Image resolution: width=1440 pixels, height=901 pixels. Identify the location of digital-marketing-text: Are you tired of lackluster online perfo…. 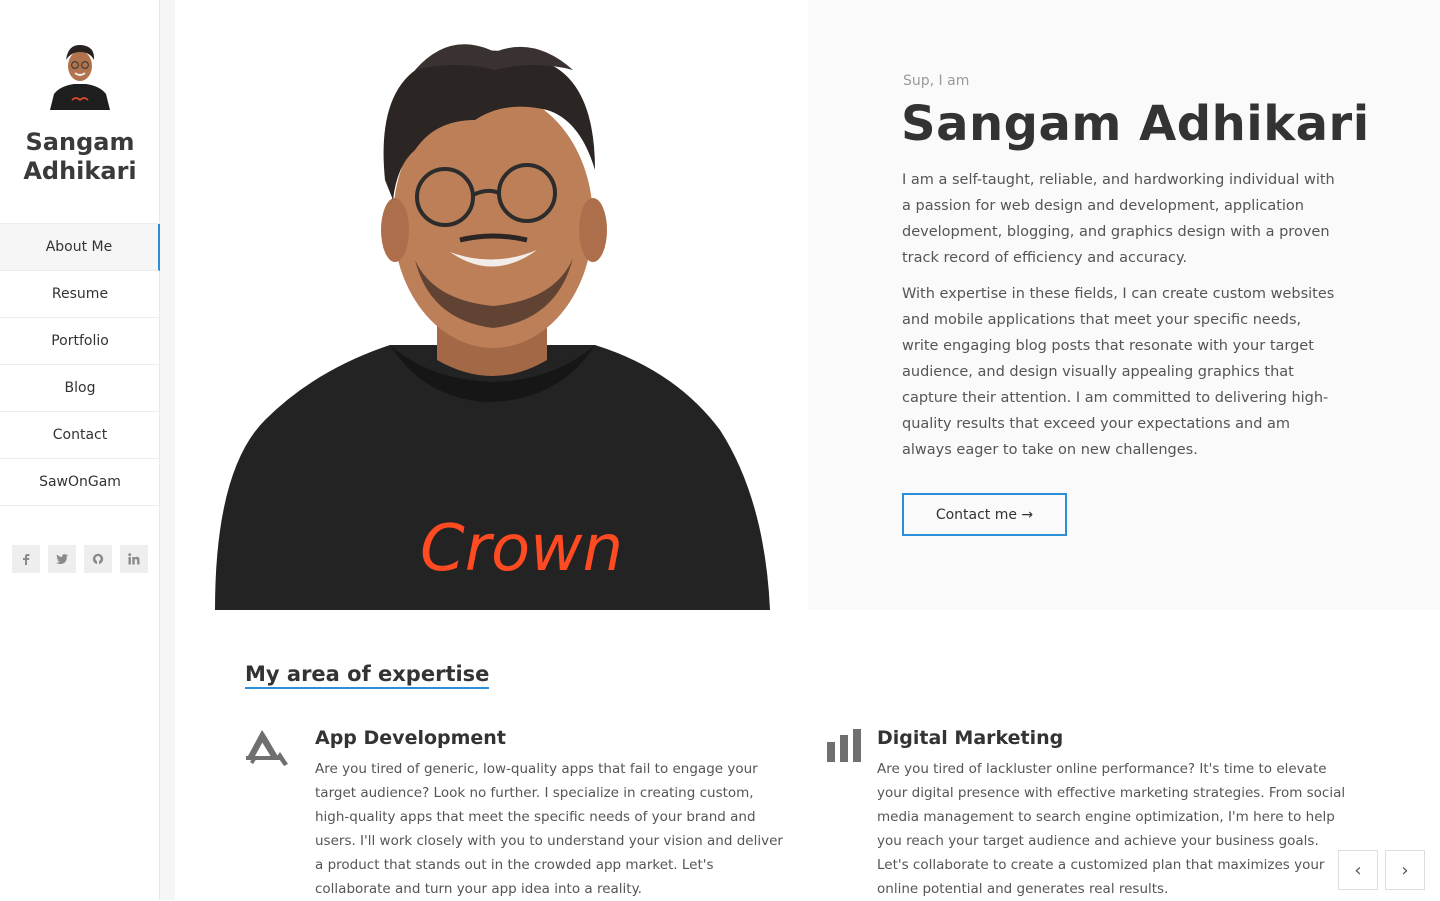
(1111, 829).